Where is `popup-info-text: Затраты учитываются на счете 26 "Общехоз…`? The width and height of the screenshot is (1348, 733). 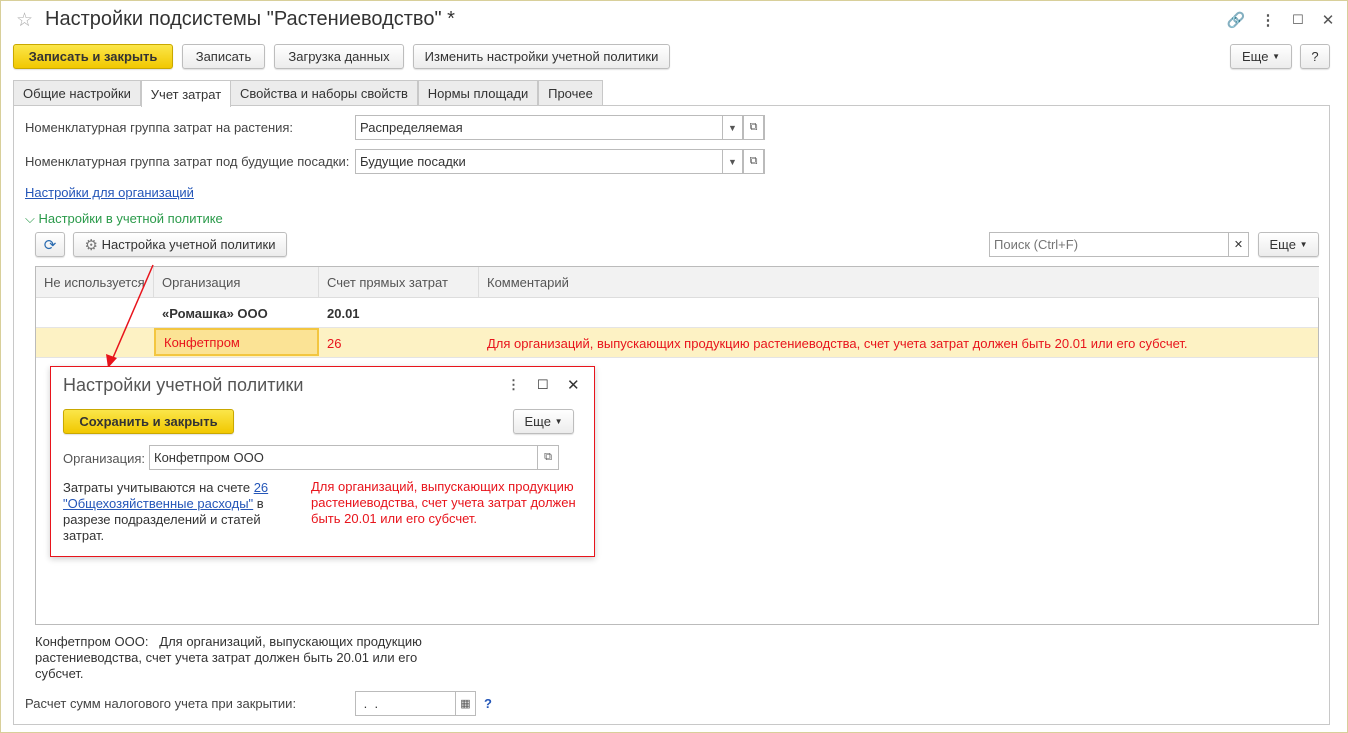 popup-info-text: Затраты учитываются на счете 26 "Общехоз… is located at coordinates (168, 512).